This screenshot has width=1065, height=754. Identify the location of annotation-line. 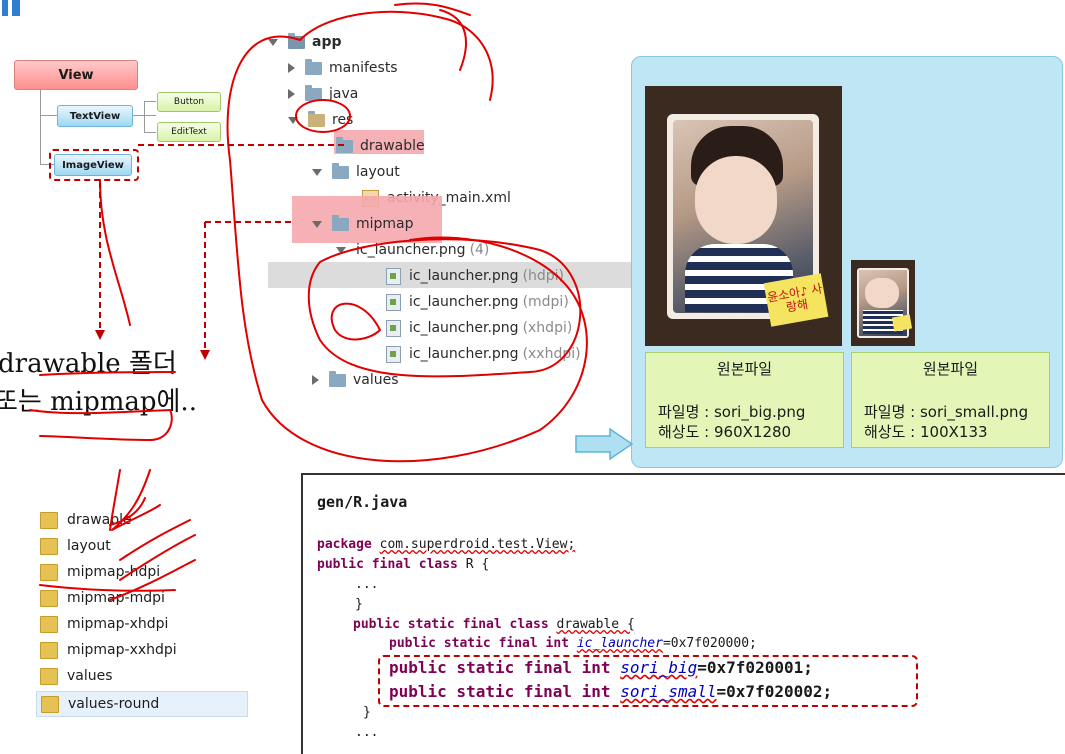
(115, 252).